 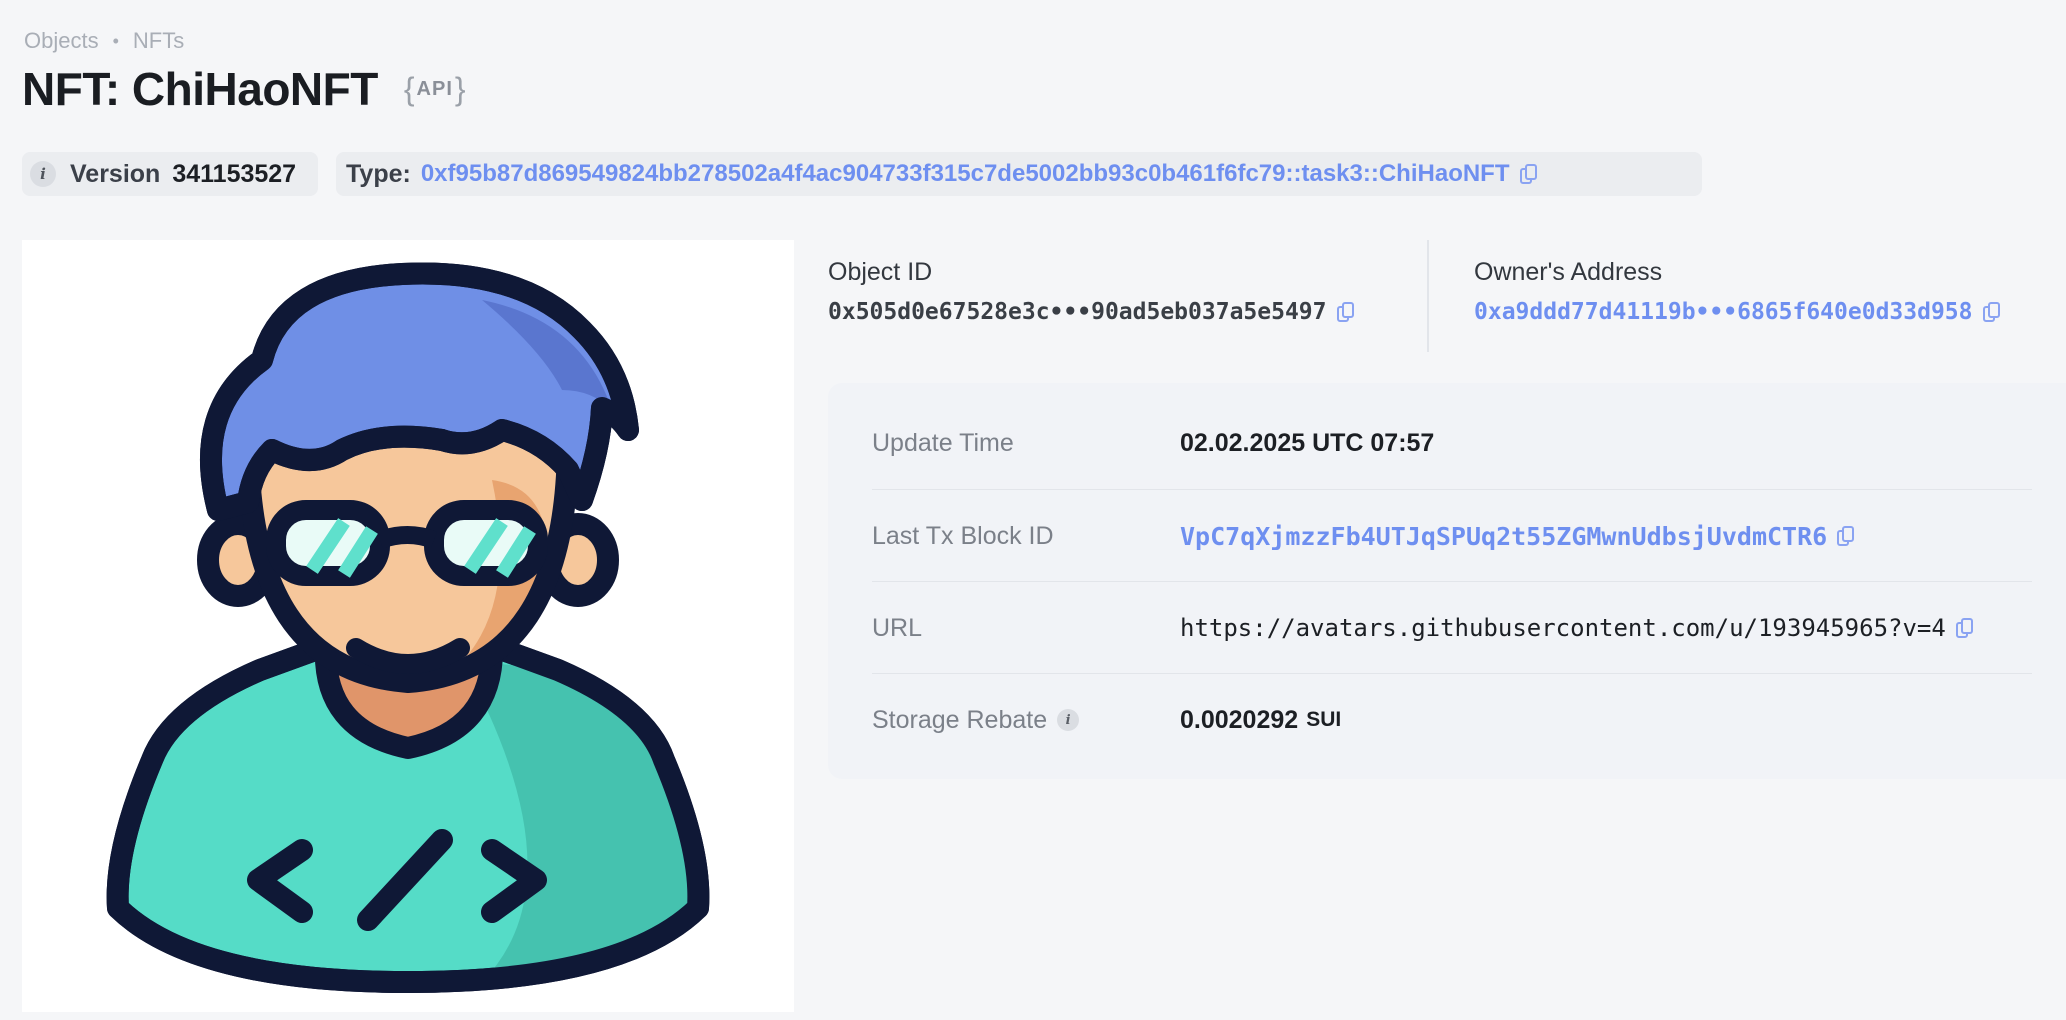 What do you see at coordinates (1077, 312) in the screenshot?
I see `object-id-text: 0x505d0e67528e3c•••90ad5eb037a5e5497` at bounding box center [1077, 312].